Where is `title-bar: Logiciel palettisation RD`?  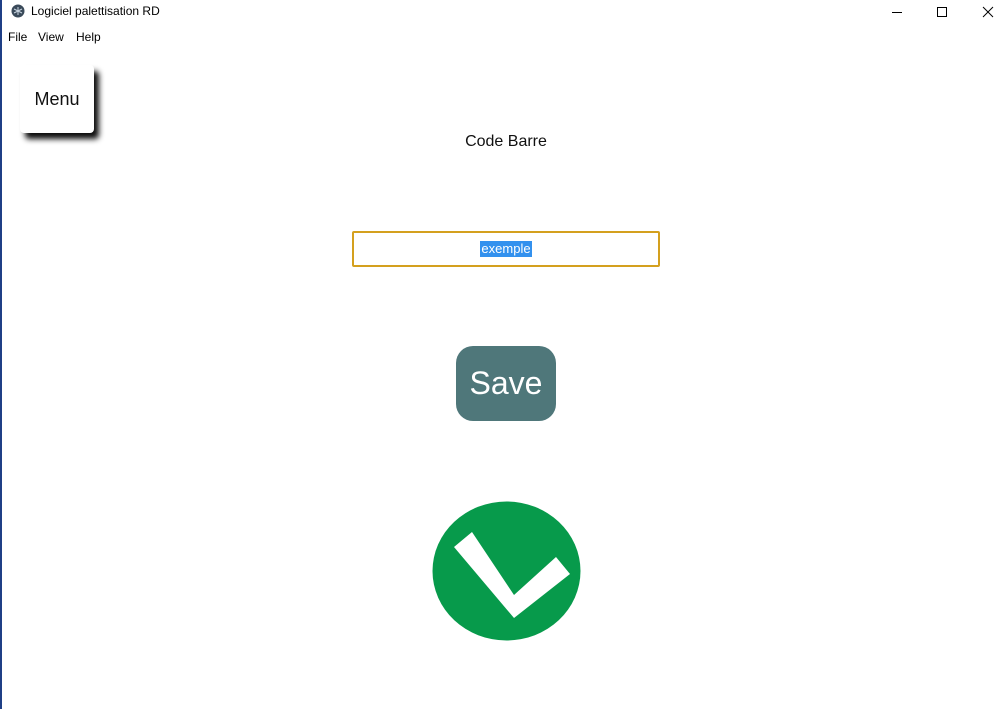
title-bar: Logiciel palettisation RD is located at coordinates (503, 12).